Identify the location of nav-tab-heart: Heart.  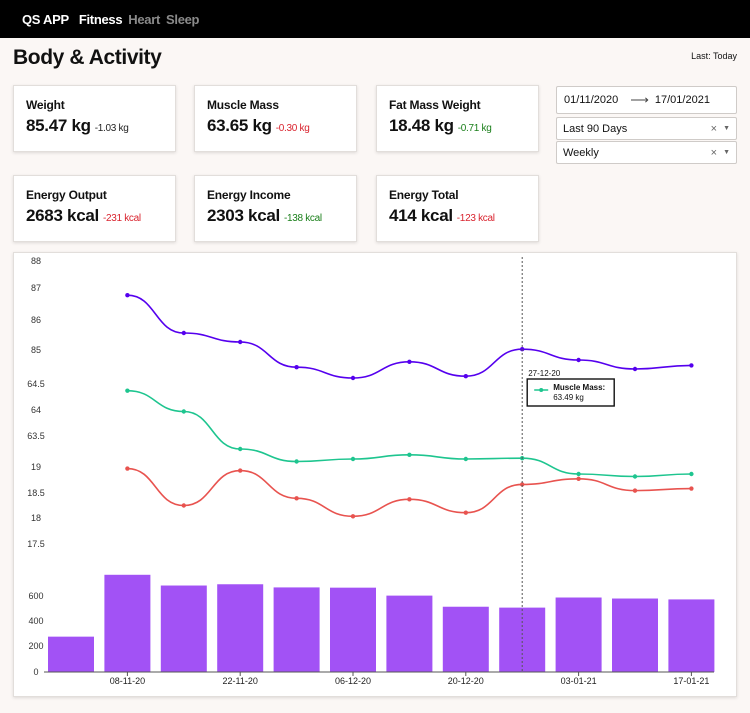
(144, 19).